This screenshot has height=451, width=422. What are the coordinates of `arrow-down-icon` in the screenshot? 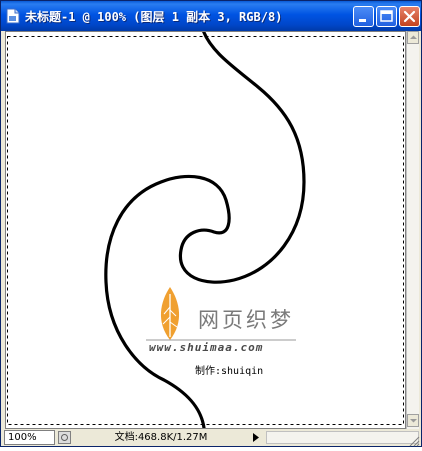 It's located at (413, 421).